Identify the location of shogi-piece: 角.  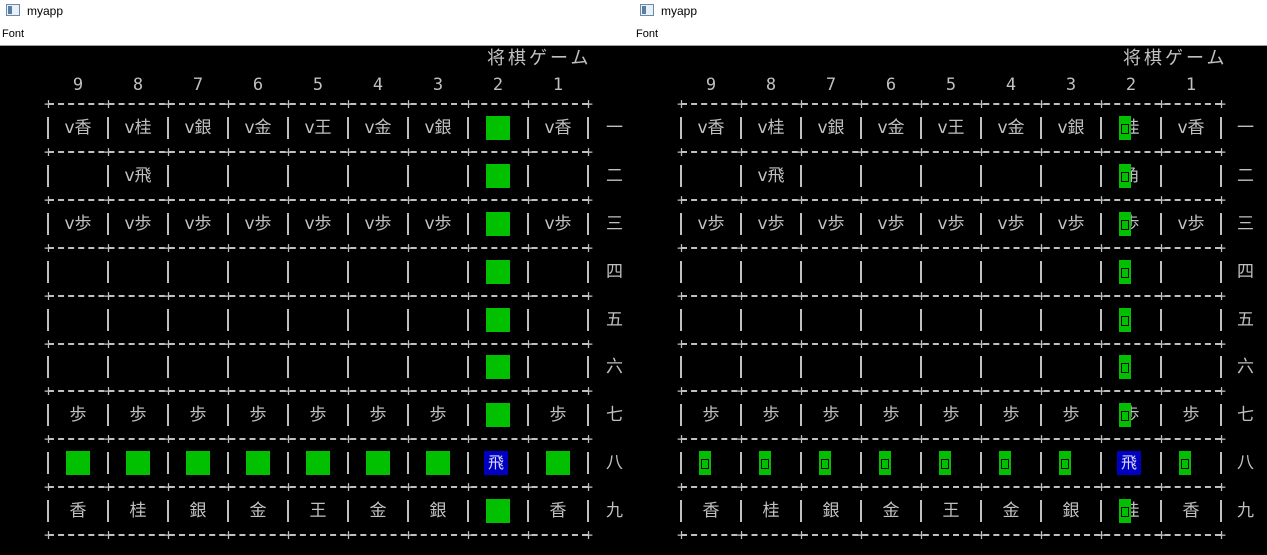
(1131, 176).